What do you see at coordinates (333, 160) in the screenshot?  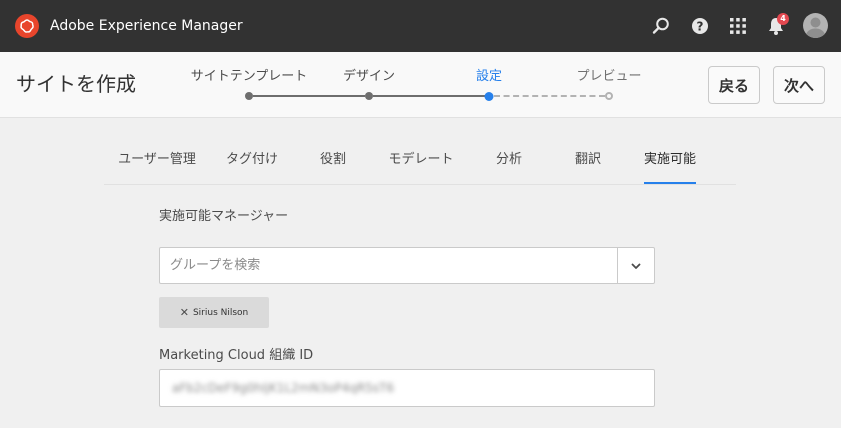 I see `tab-roles: 役割` at bounding box center [333, 160].